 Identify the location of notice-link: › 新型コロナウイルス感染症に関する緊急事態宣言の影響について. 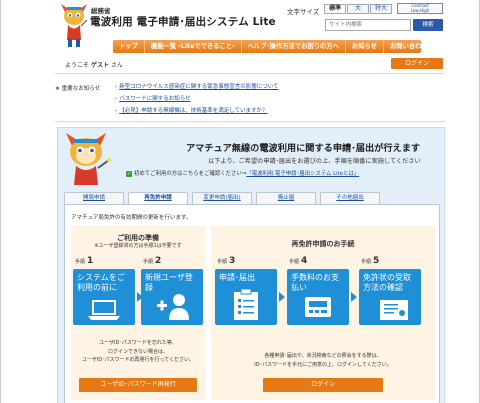
(275, 90).